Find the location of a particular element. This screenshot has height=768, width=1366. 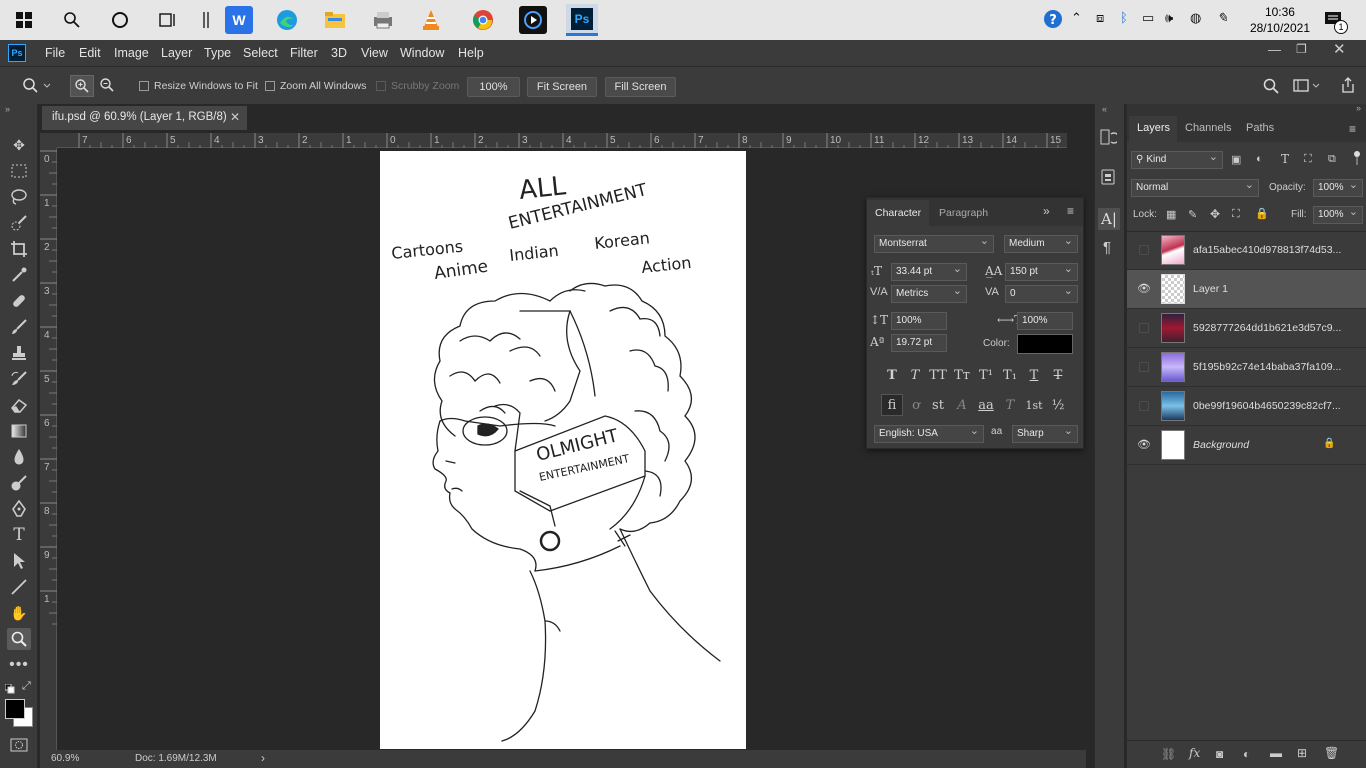

zoom-in-icon is located at coordinates (82, 86).